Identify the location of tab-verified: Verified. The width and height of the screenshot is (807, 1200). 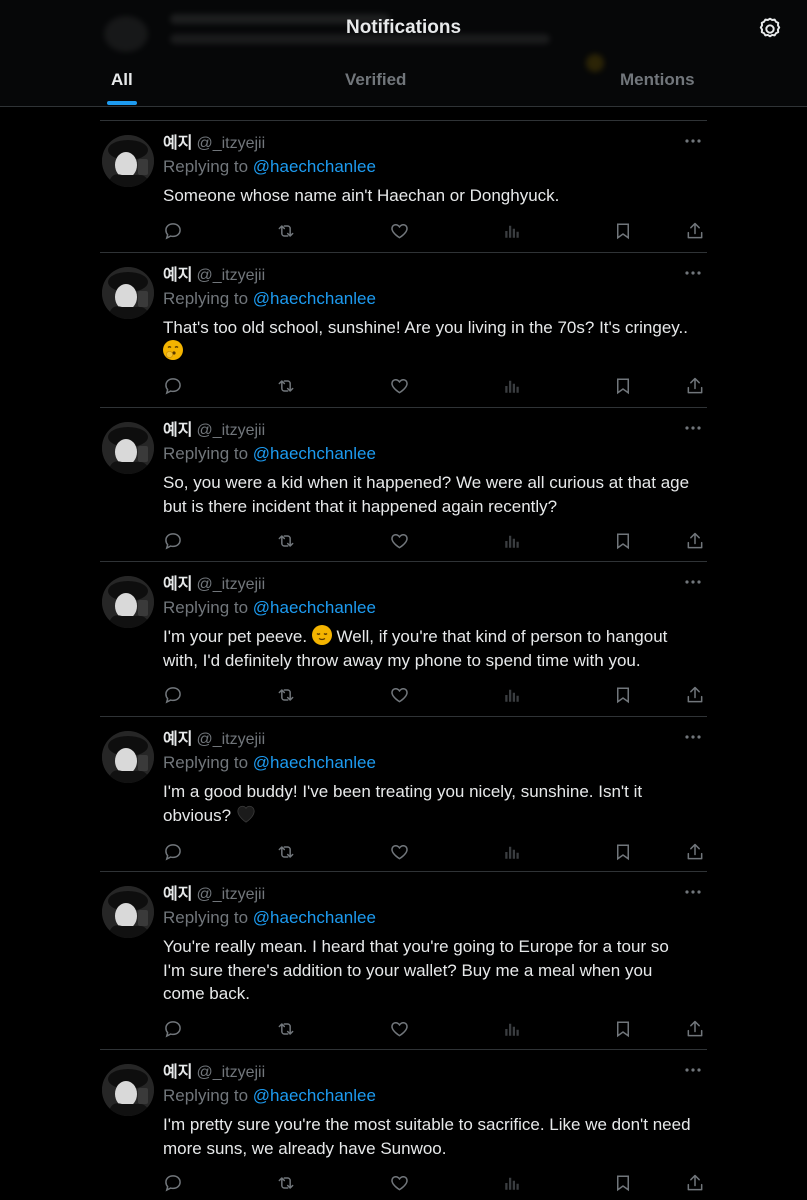
(375, 80).